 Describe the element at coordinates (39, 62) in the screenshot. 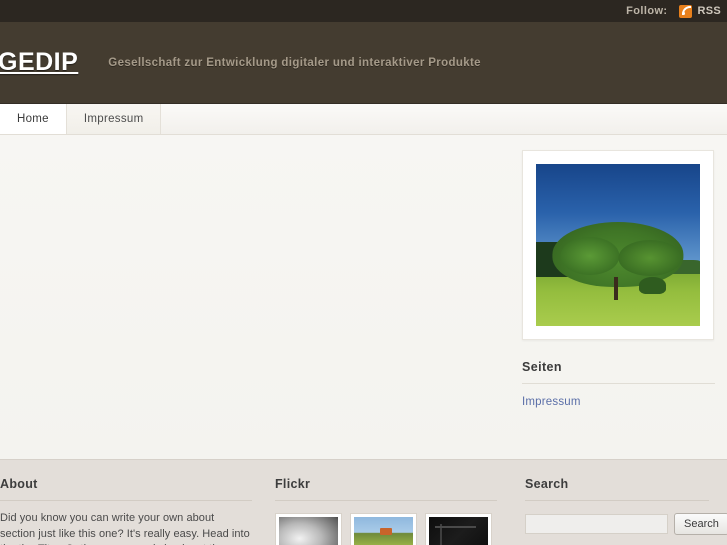

I see `site-title: GEDIP` at that location.